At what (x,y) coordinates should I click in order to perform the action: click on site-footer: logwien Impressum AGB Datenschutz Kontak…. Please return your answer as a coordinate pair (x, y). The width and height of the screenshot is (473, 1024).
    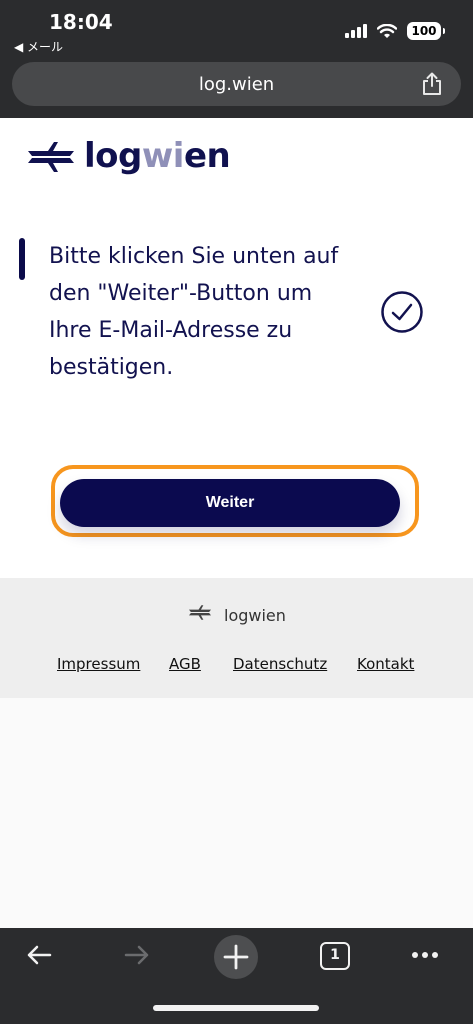
    Looking at the image, I should click on (236, 638).